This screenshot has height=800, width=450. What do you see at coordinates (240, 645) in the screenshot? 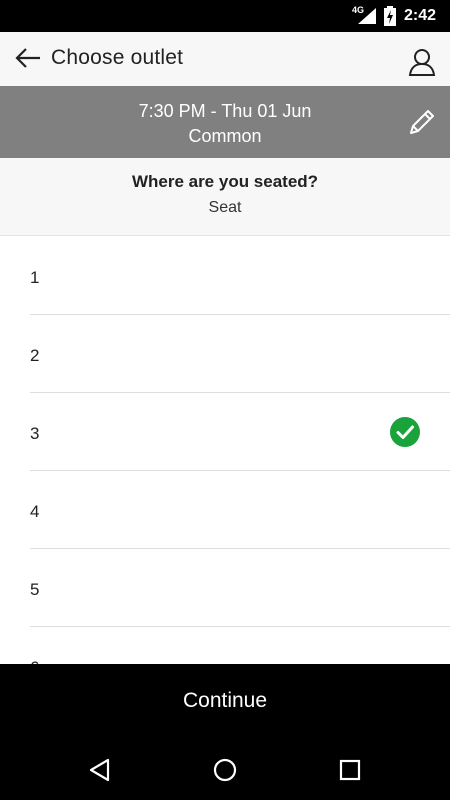
I see `seat-row: 6` at bounding box center [240, 645].